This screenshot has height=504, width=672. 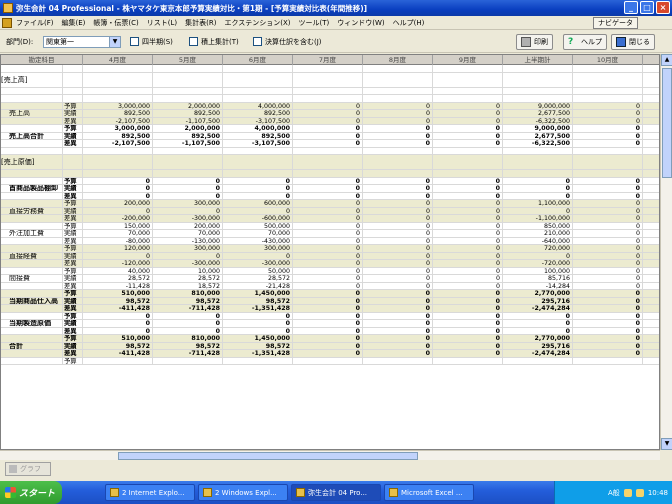 What do you see at coordinates (330, 162) in the screenshot?
I see `table-row: [売上原価]` at bounding box center [330, 162].